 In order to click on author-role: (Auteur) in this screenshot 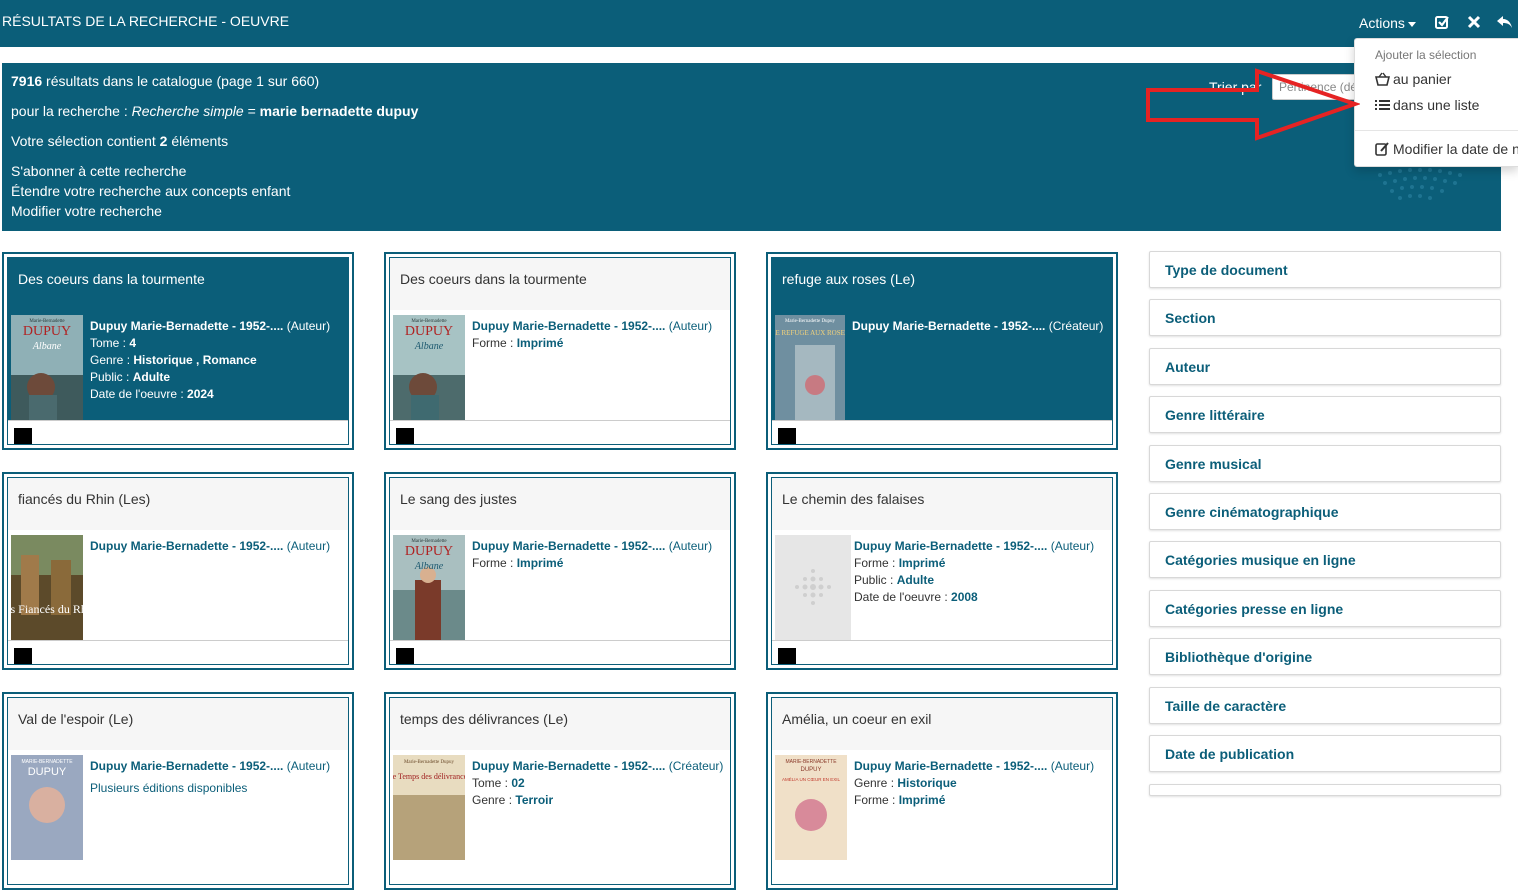, I will do `click(690, 546)`.